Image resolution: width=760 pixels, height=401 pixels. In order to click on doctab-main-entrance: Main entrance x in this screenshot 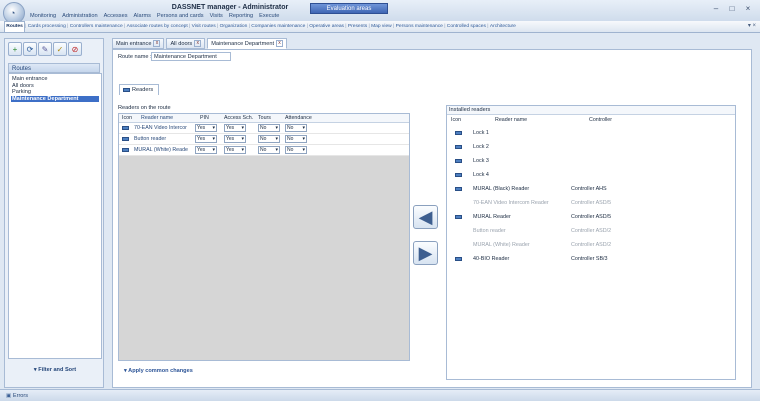, I will do `click(138, 43)`.